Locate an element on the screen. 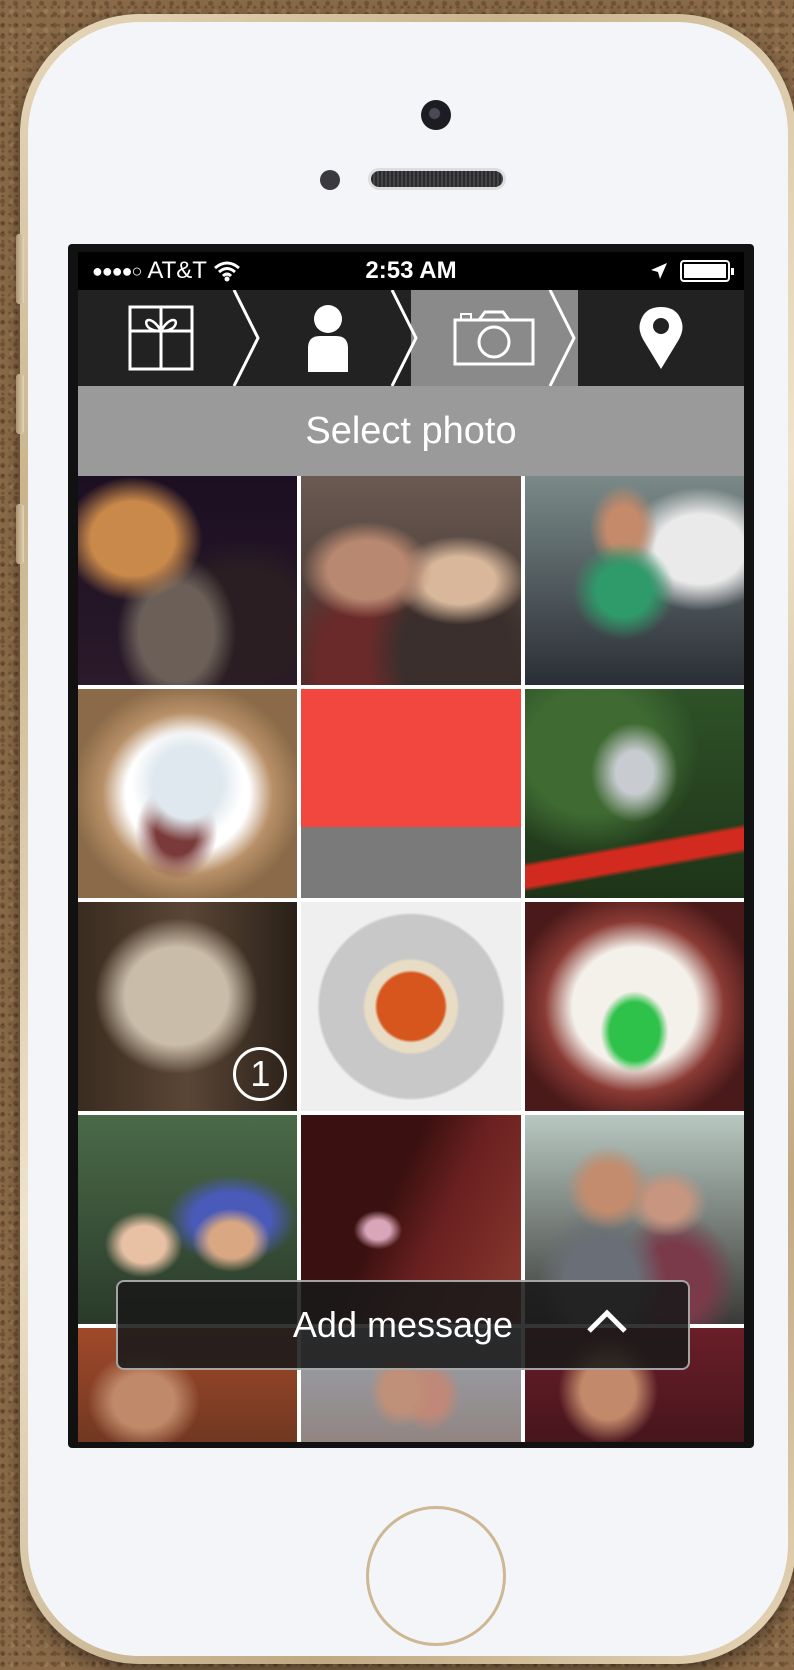 The width and height of the screenshot is (794, 1670). camera-icon is located at coordinates (494, 338).